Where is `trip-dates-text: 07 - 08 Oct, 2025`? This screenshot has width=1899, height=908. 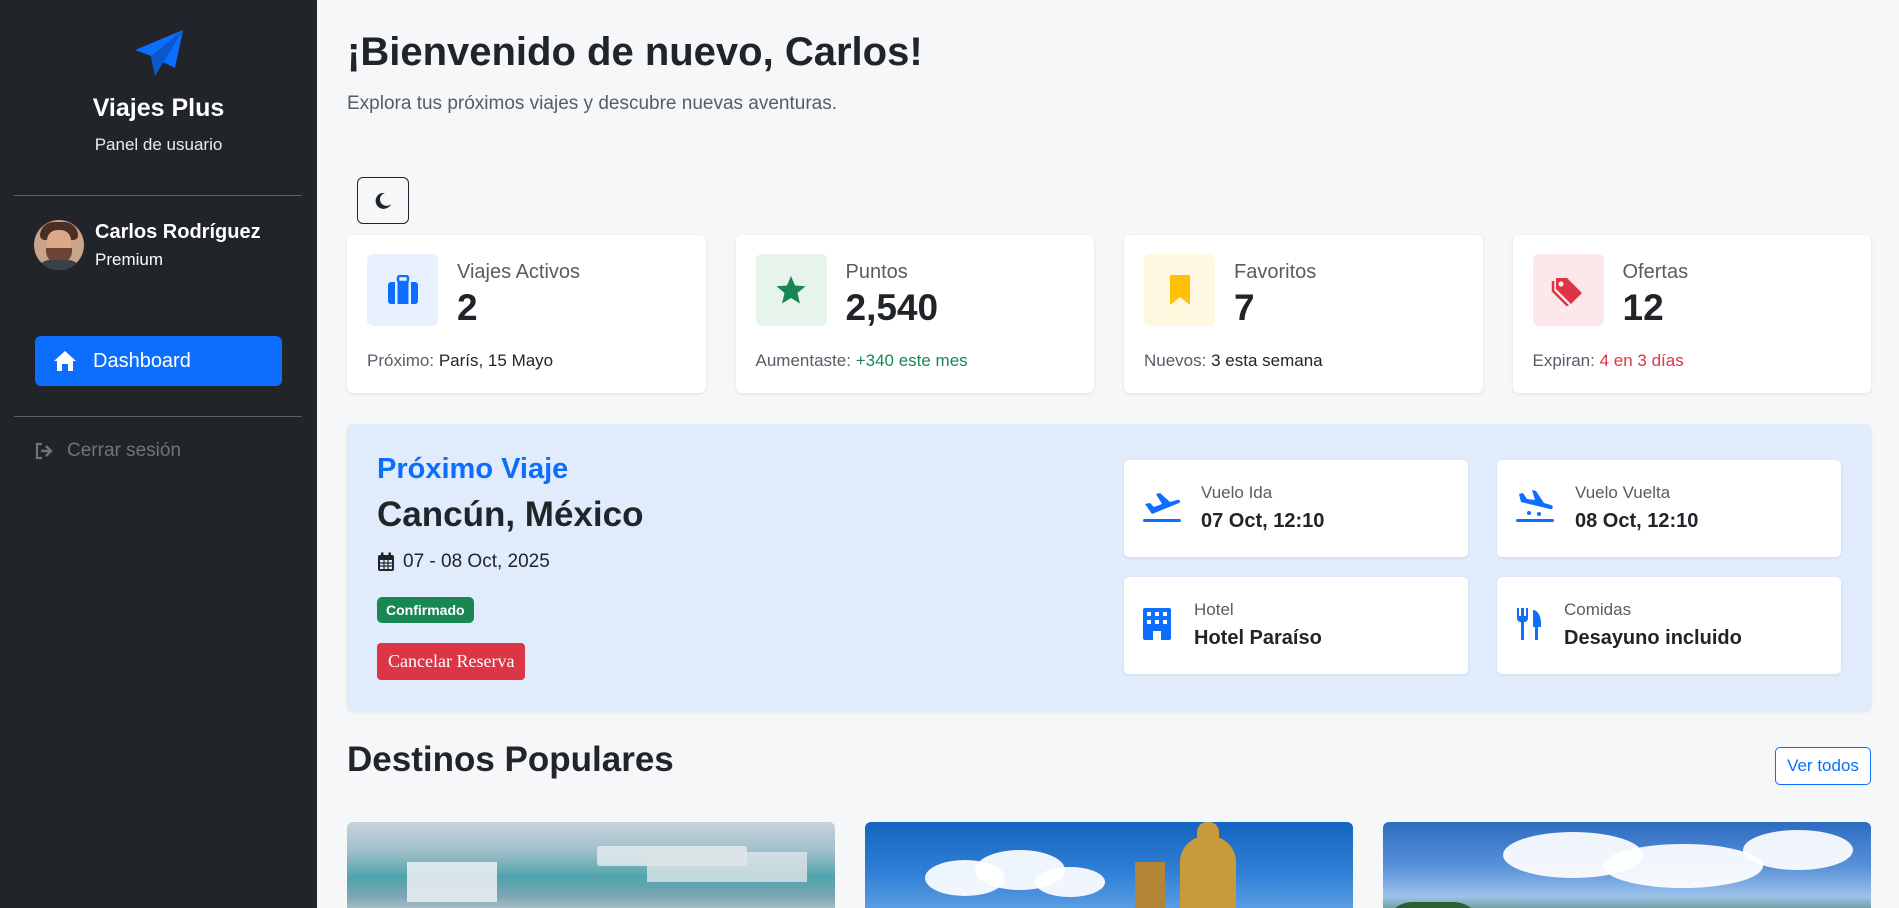 trip-dates-text: 07 - 08 Oct, 2025 is located at coordinates (476, 561).